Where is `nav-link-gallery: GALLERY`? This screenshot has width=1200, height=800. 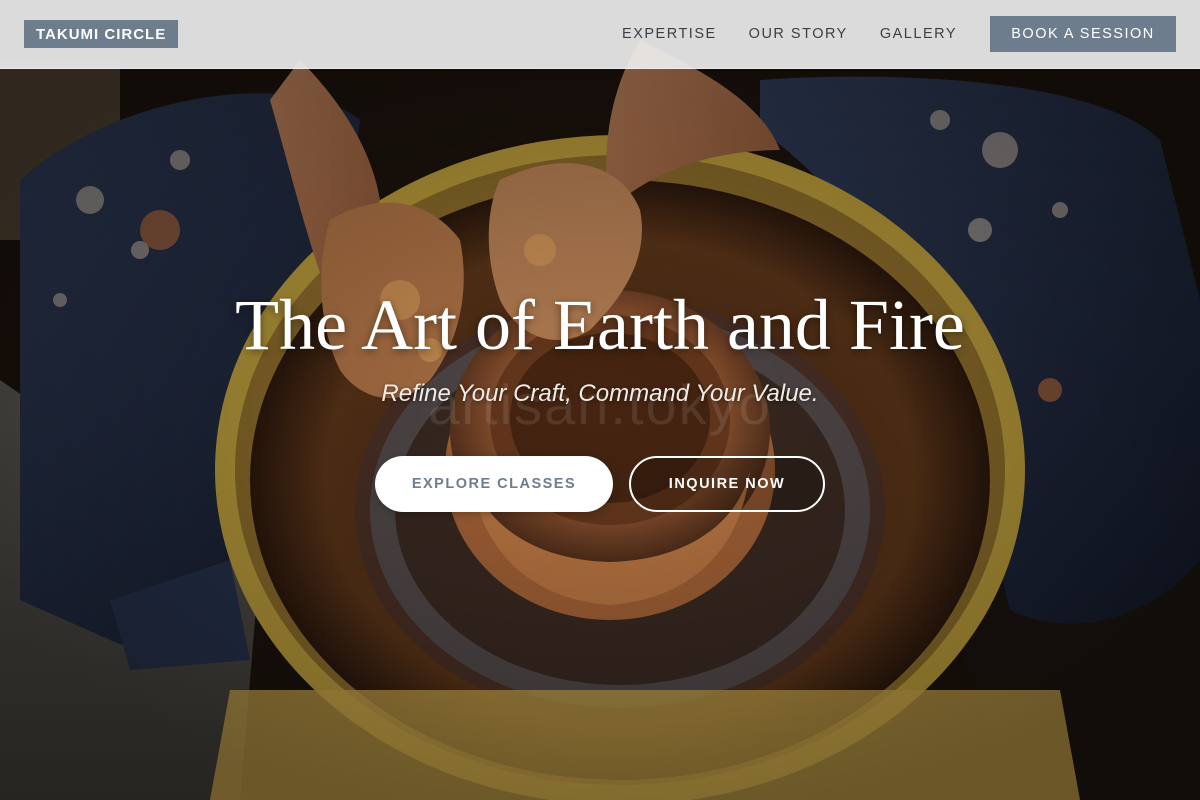 nav-link-gallery: GALLERY is located at coordinates (918, 34).